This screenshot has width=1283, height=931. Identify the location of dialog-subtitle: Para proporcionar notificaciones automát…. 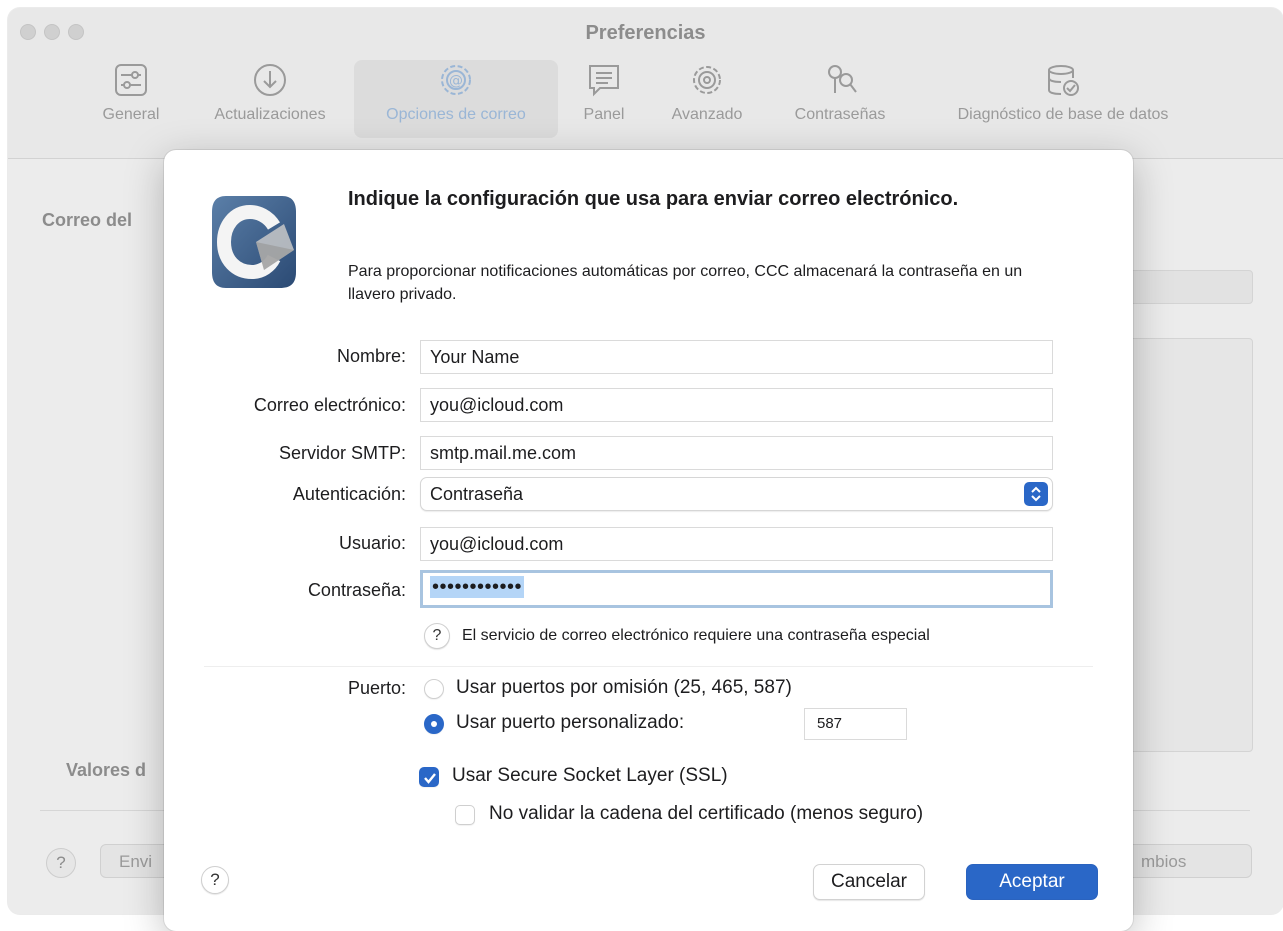
(685, 283).